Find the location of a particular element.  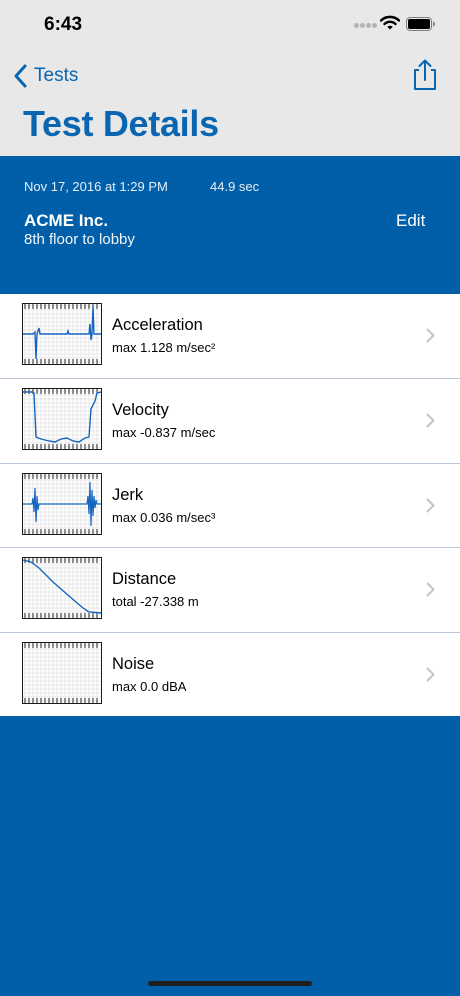

metric-title: Velocity is located at coordinates (140, 410).